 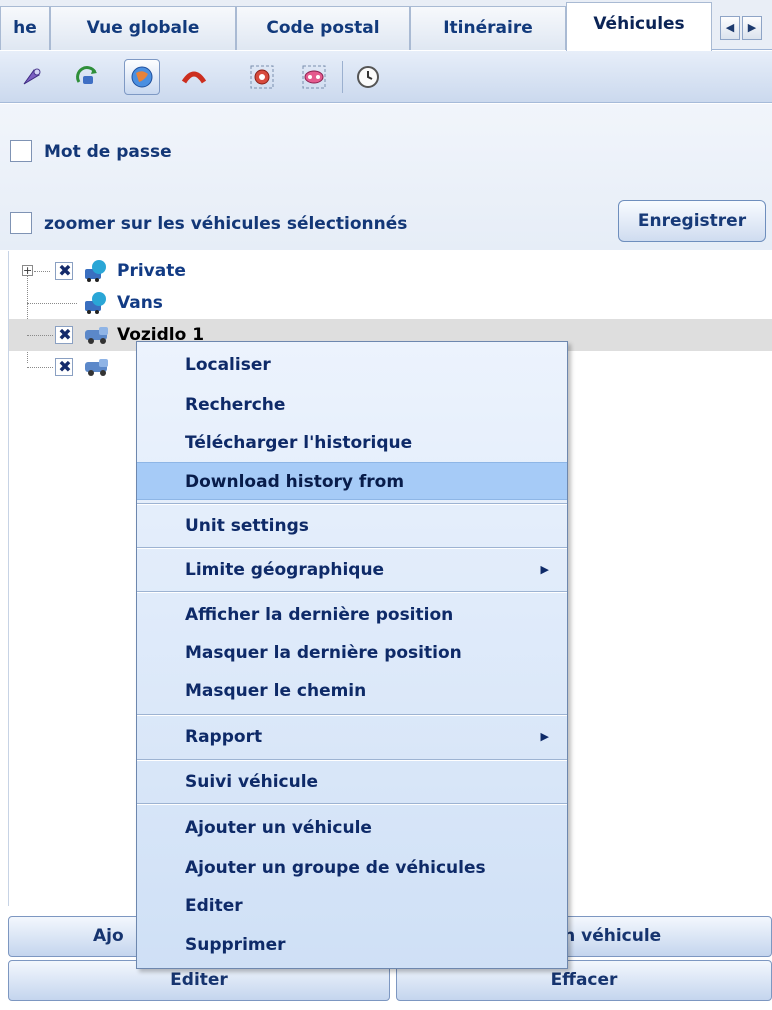 What do you see at coordinates (27, 270) in the screenshot?
I see `expand-icon: +` at bounding box center [27, 270].